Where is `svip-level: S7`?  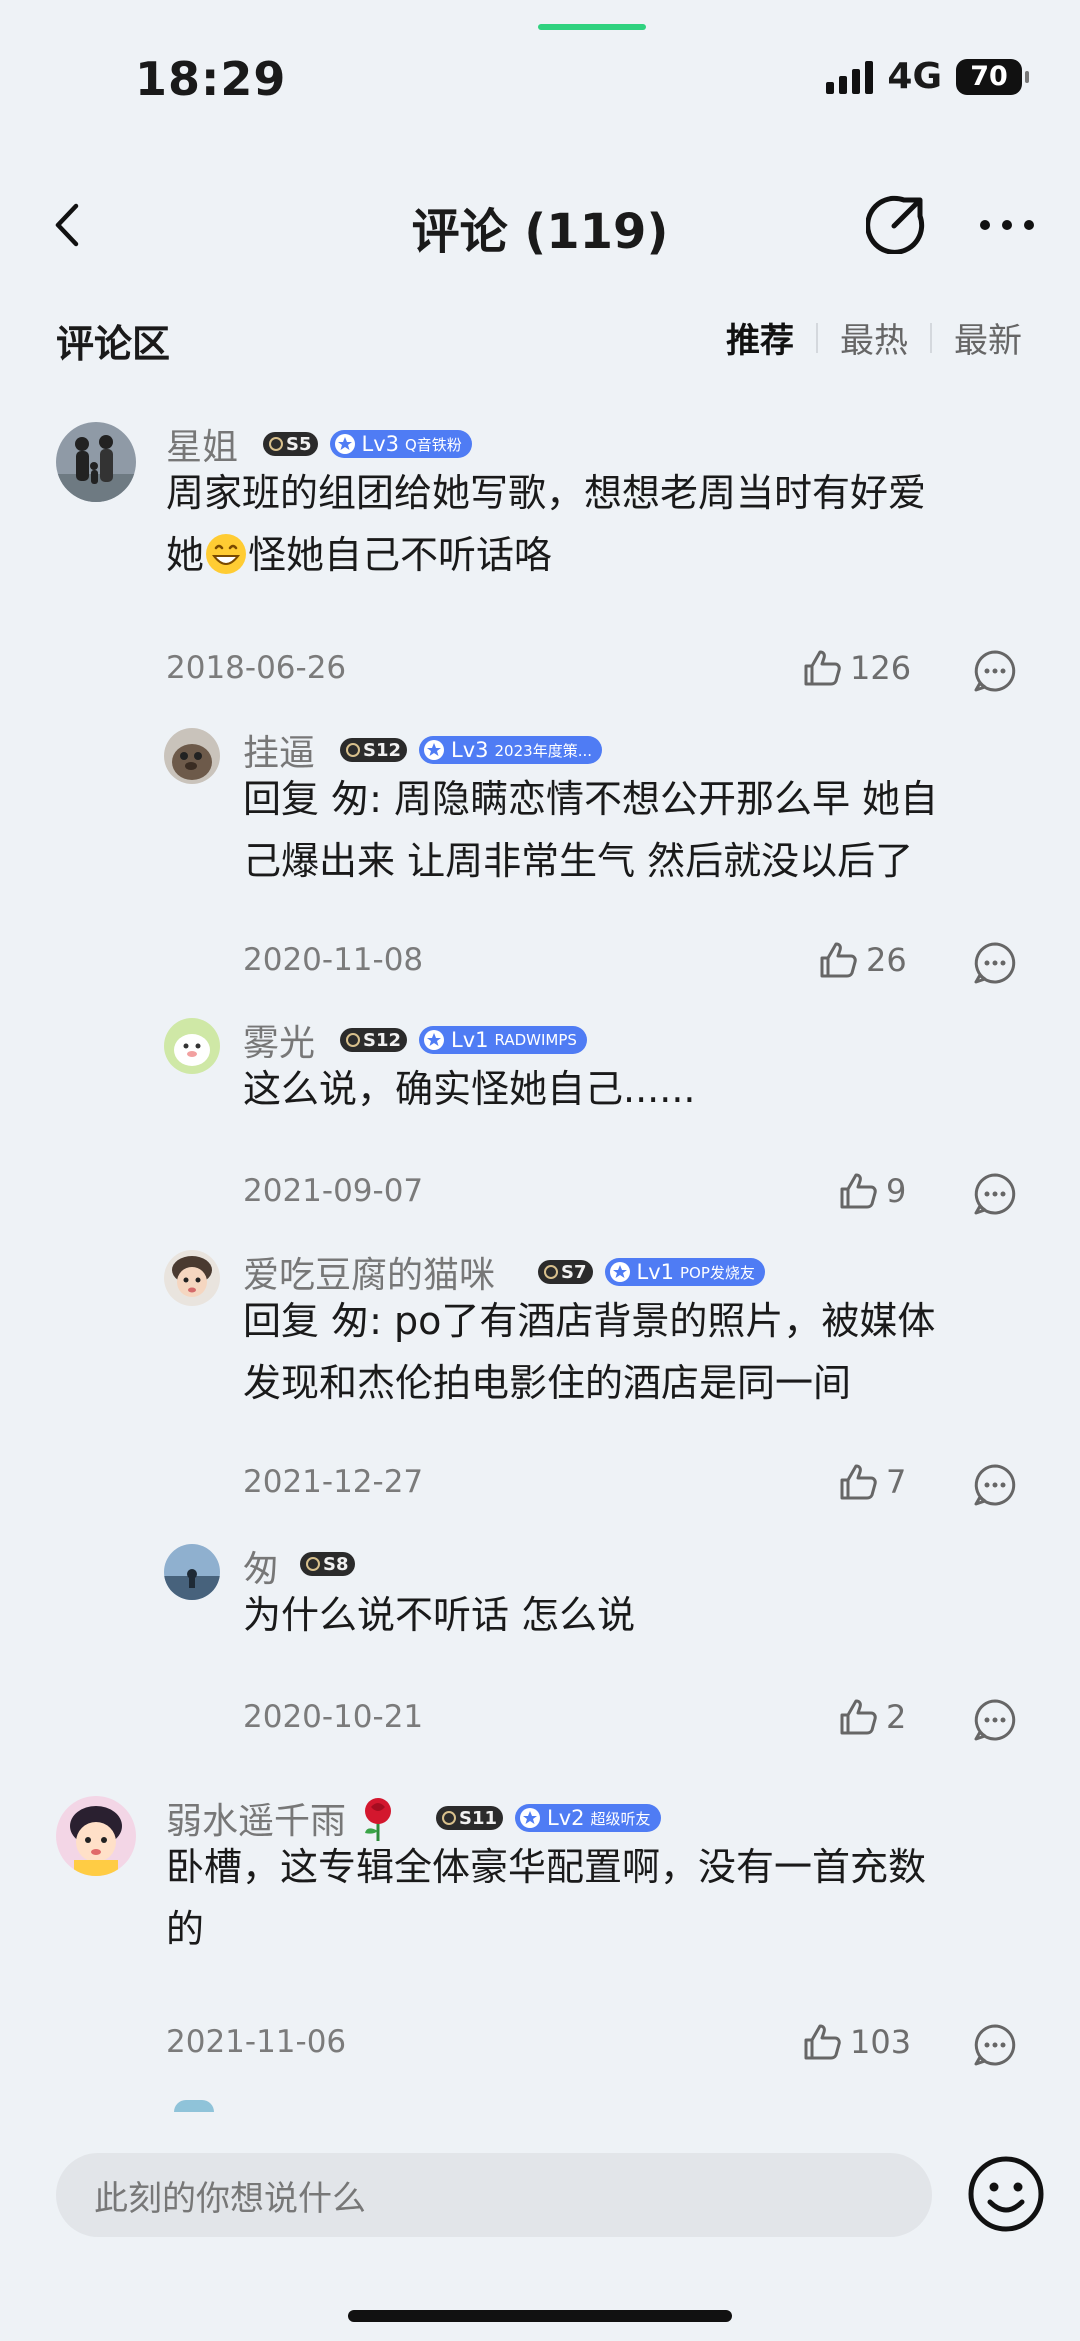 svip-level: S7 is located at coordinates (574, 1272).